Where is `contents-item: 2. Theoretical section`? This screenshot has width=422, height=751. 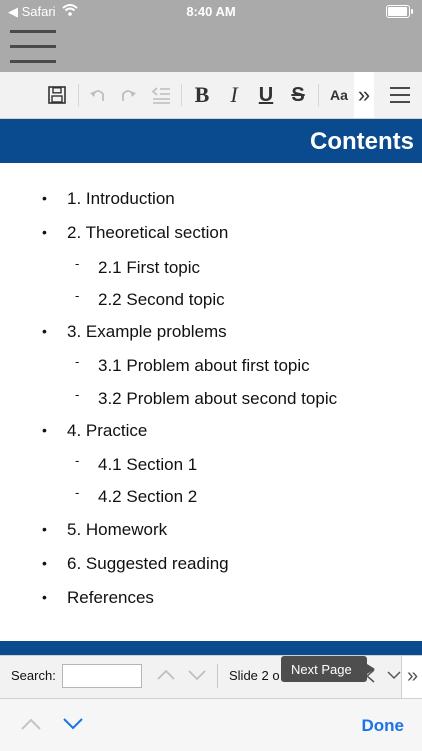
contents-item: 2. Theoretical section is located at coordinates (148, 232).